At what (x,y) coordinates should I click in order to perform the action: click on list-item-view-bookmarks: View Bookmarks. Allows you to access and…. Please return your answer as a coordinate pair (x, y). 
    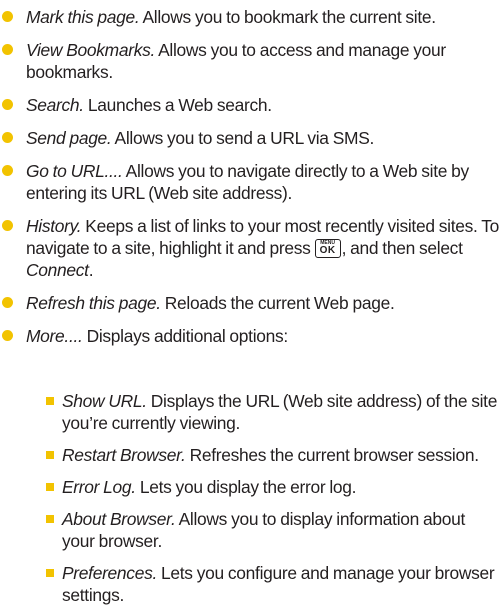
    Looking at the image, I should click on (249, 61).